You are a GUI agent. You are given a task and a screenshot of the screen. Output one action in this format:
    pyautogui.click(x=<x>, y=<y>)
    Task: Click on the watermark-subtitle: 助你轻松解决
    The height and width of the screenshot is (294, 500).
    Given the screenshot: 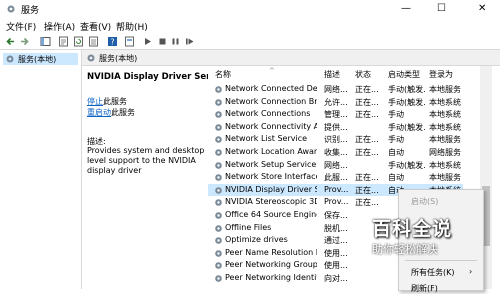 What is the action you would take?
    pyautogui.click(x=405, y=249)
    